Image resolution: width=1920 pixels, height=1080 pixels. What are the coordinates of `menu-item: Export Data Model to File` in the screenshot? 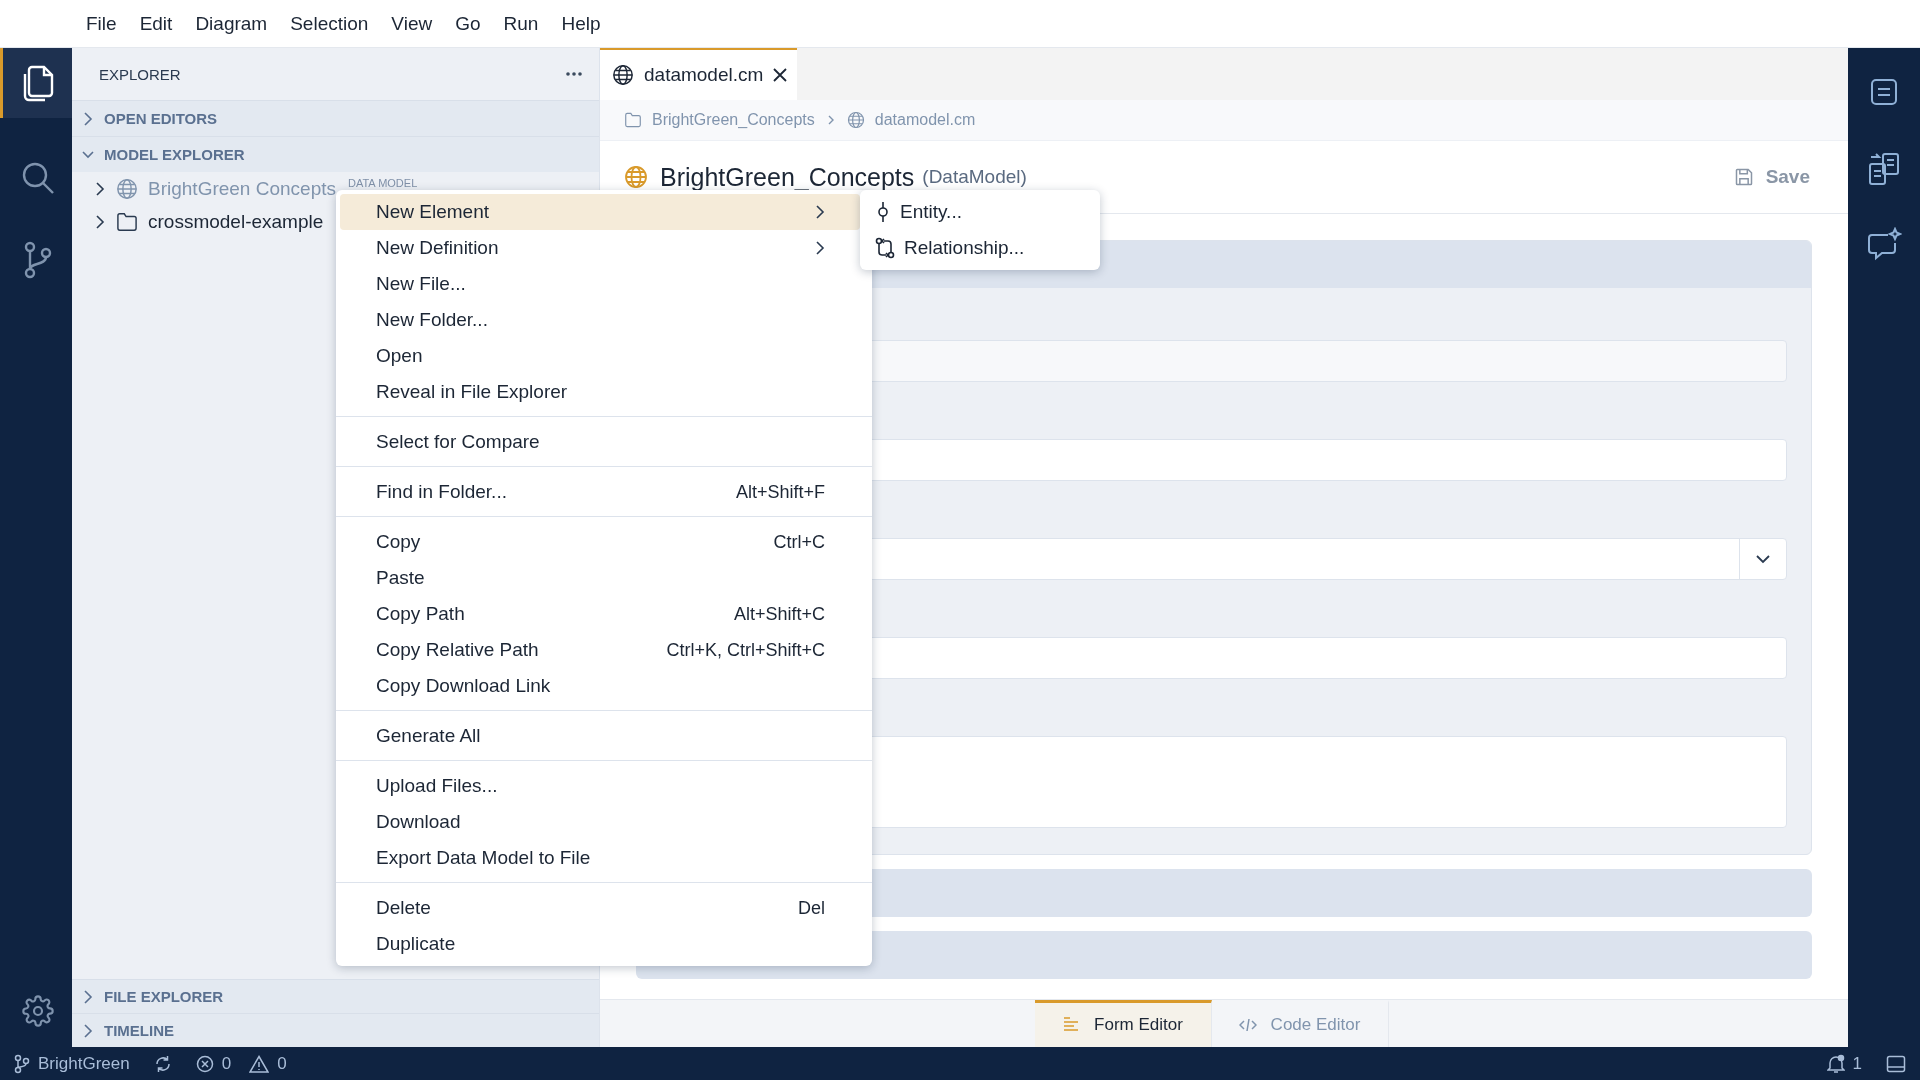 It's located at (600, 858).